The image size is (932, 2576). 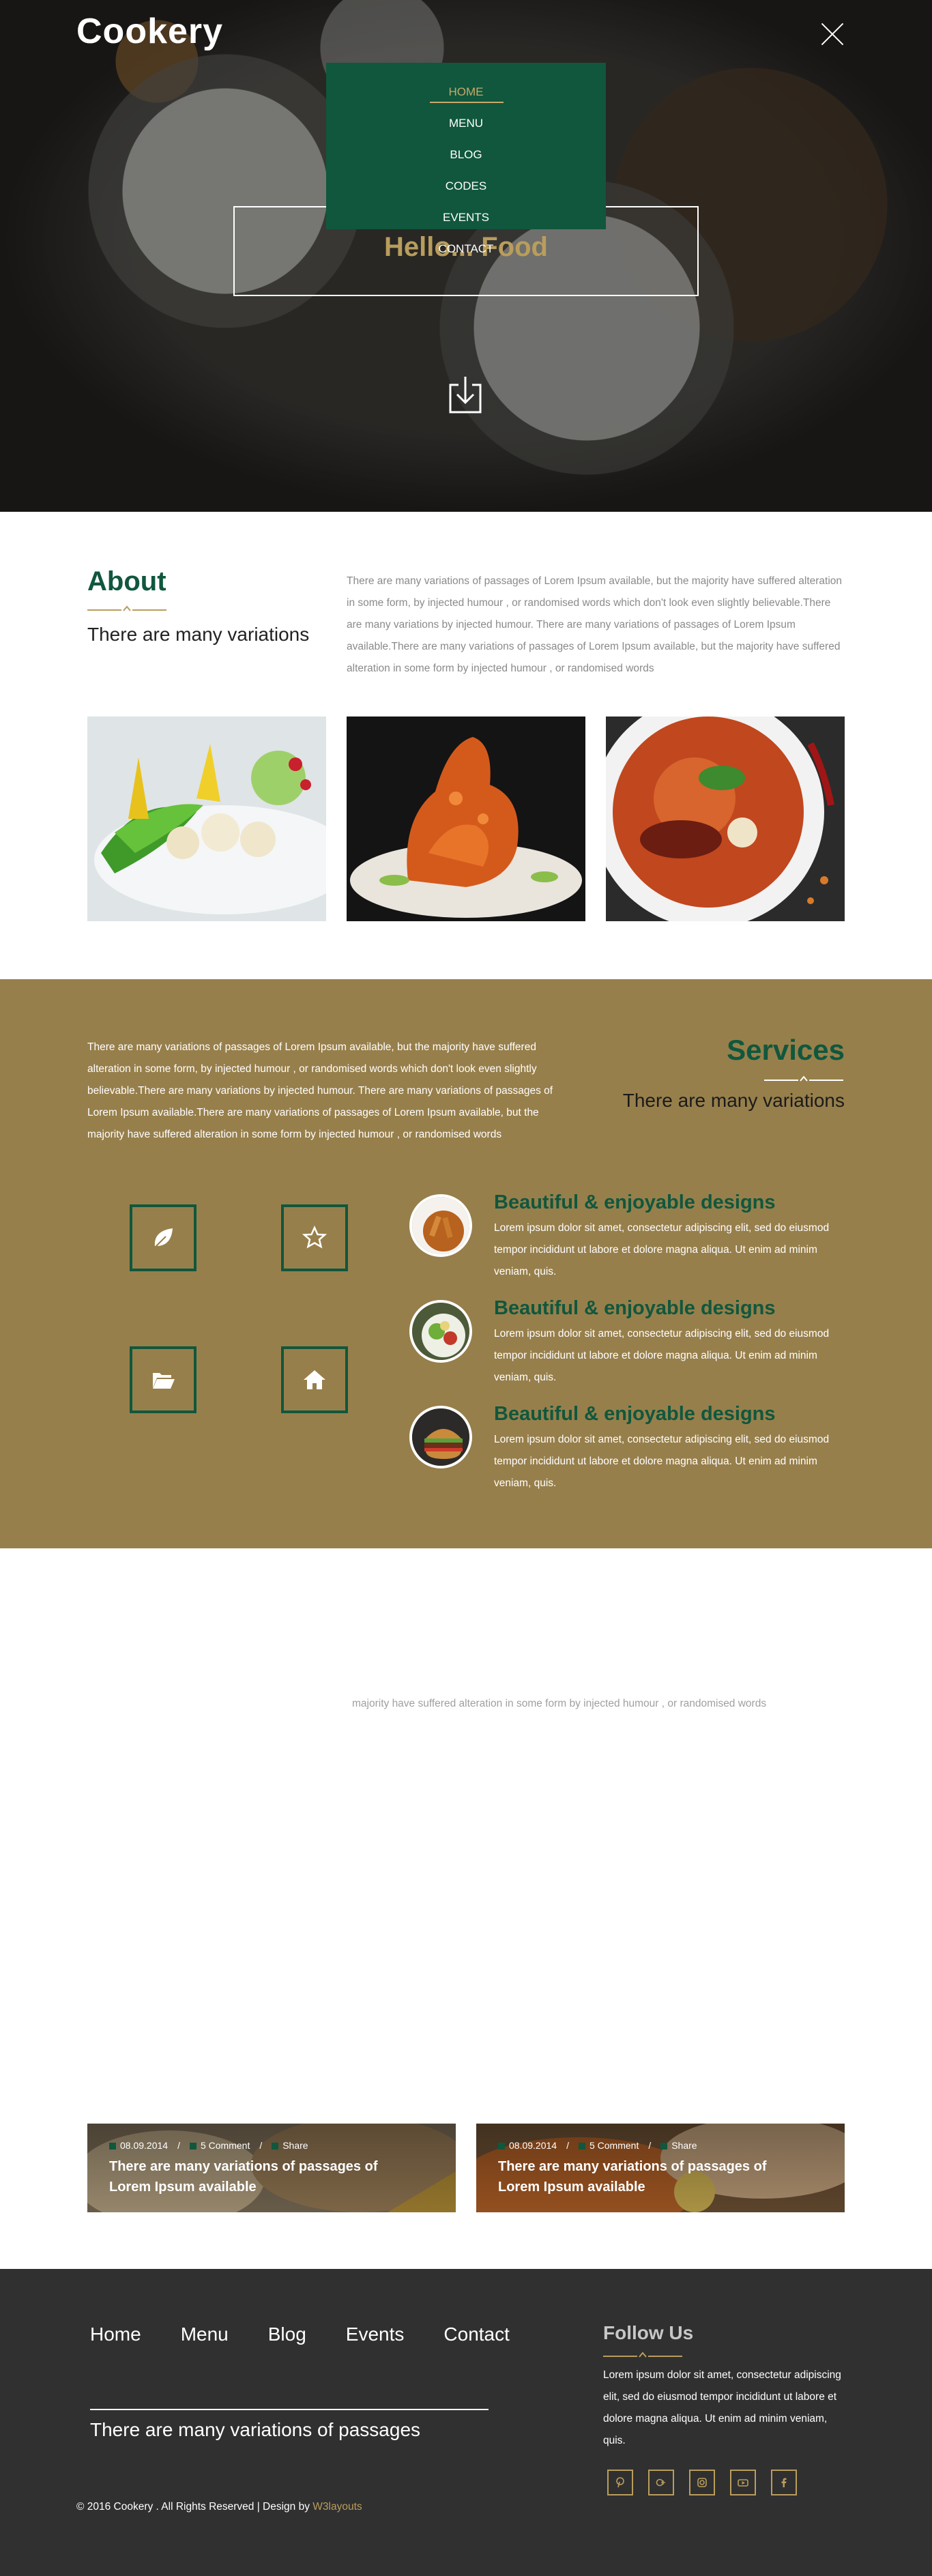 What do you see at coordinates (725, 819) in the screenshot?
I see `curry-soup-photo` at bounding box center [725, 819].